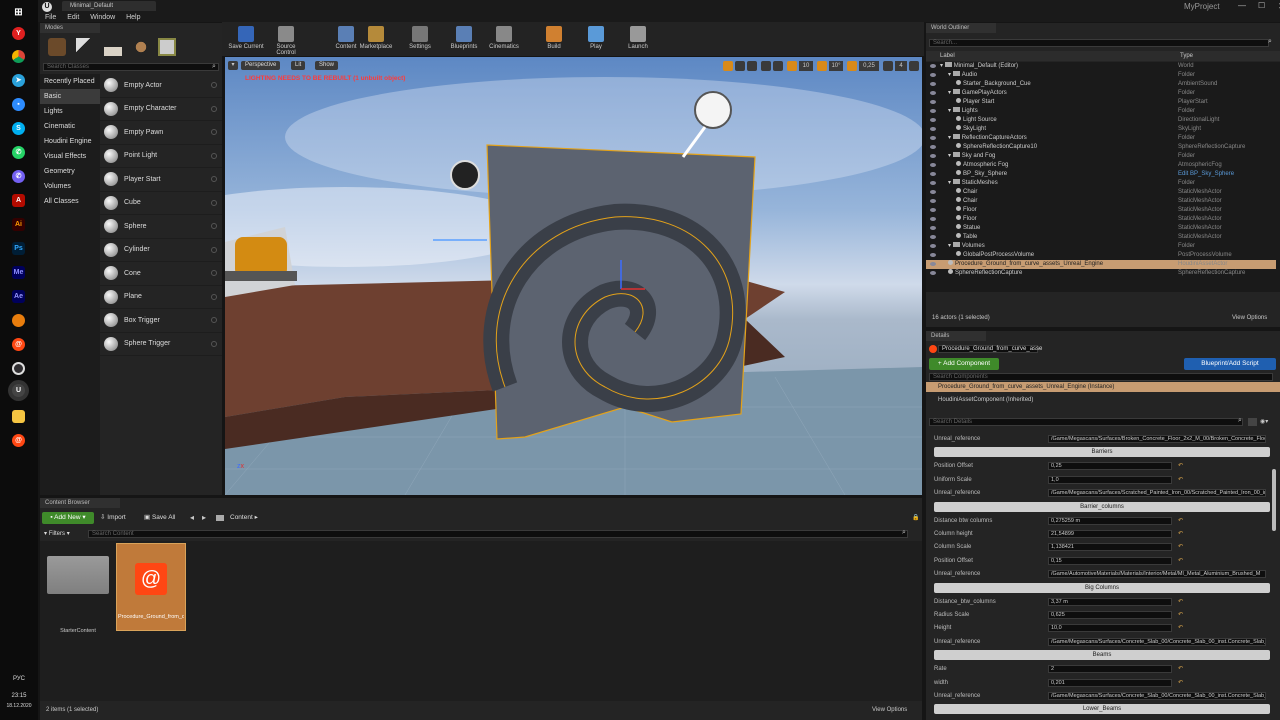 Image resolution: width=1280 pixels, height=720 pixels. Describe the element at coordinates (220, 518) in the screenshot. I see `folder-path-icon` at that location.